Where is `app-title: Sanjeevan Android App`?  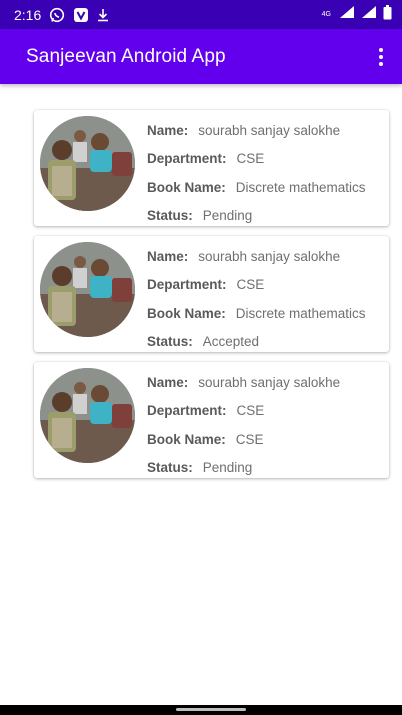
app-title: Sanjeevan Android App is located at coordinates (126, 56).